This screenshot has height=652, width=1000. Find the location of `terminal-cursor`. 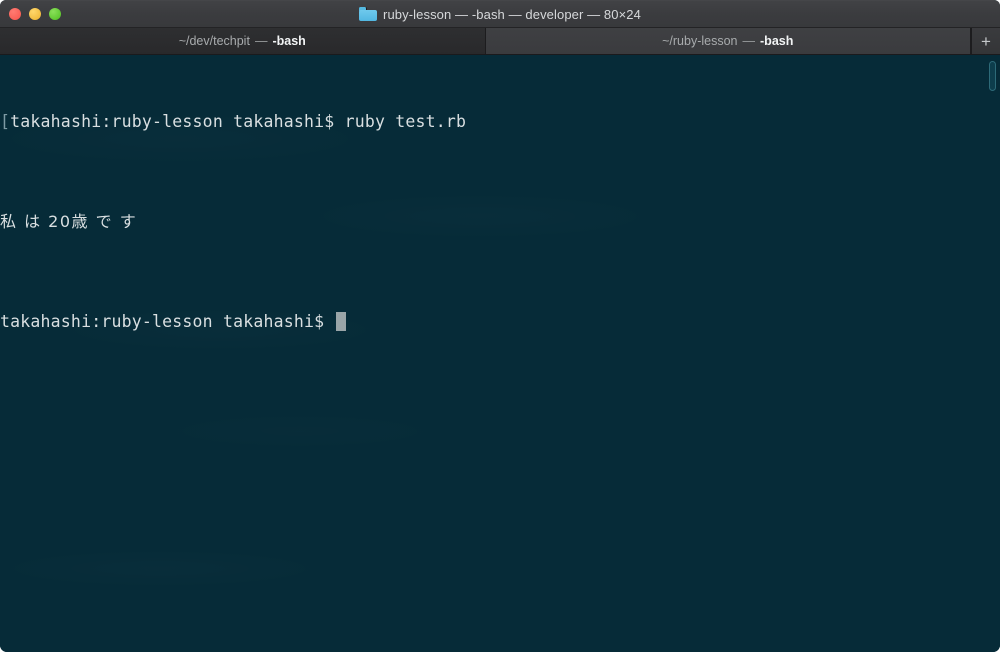

terminal-cursor is located at coordinates (341, 321).